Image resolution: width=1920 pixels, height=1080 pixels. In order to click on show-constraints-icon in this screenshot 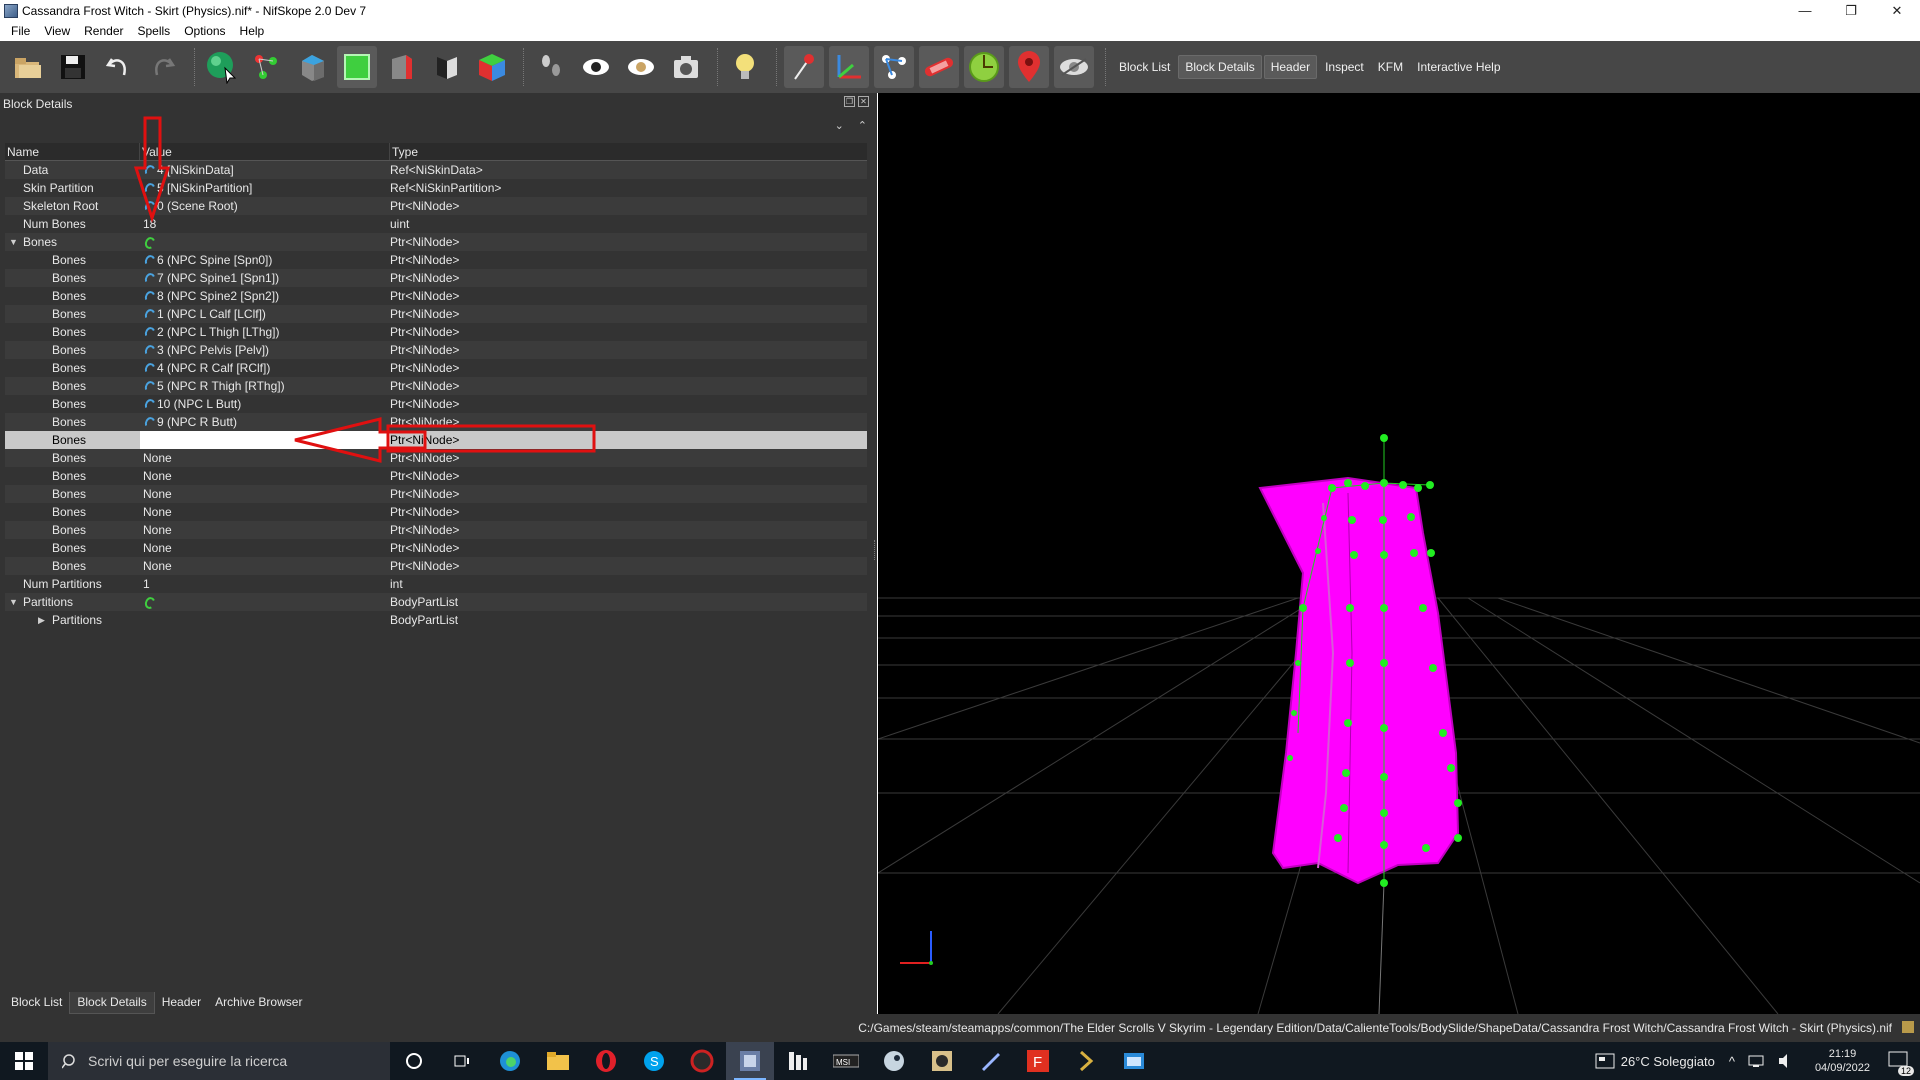, I will do `click(984, 67)`.